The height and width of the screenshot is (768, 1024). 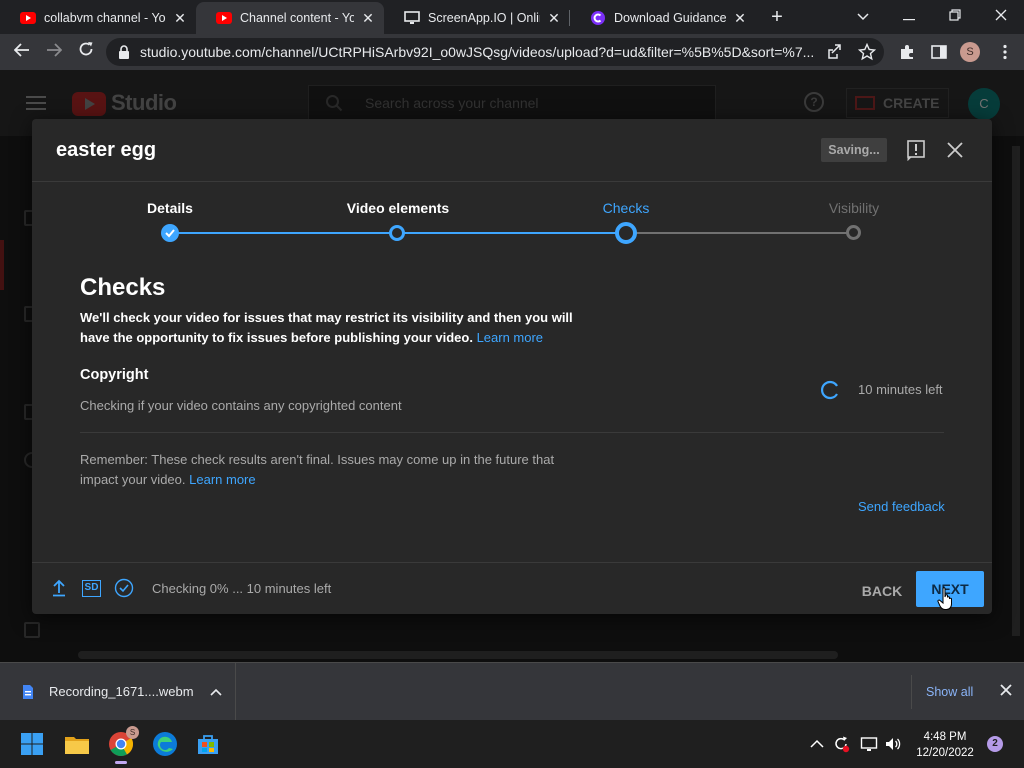 What do you see at coordinates (28, 691) in the screenshot?
I see `file-icon` at bounding box center [28, 691].